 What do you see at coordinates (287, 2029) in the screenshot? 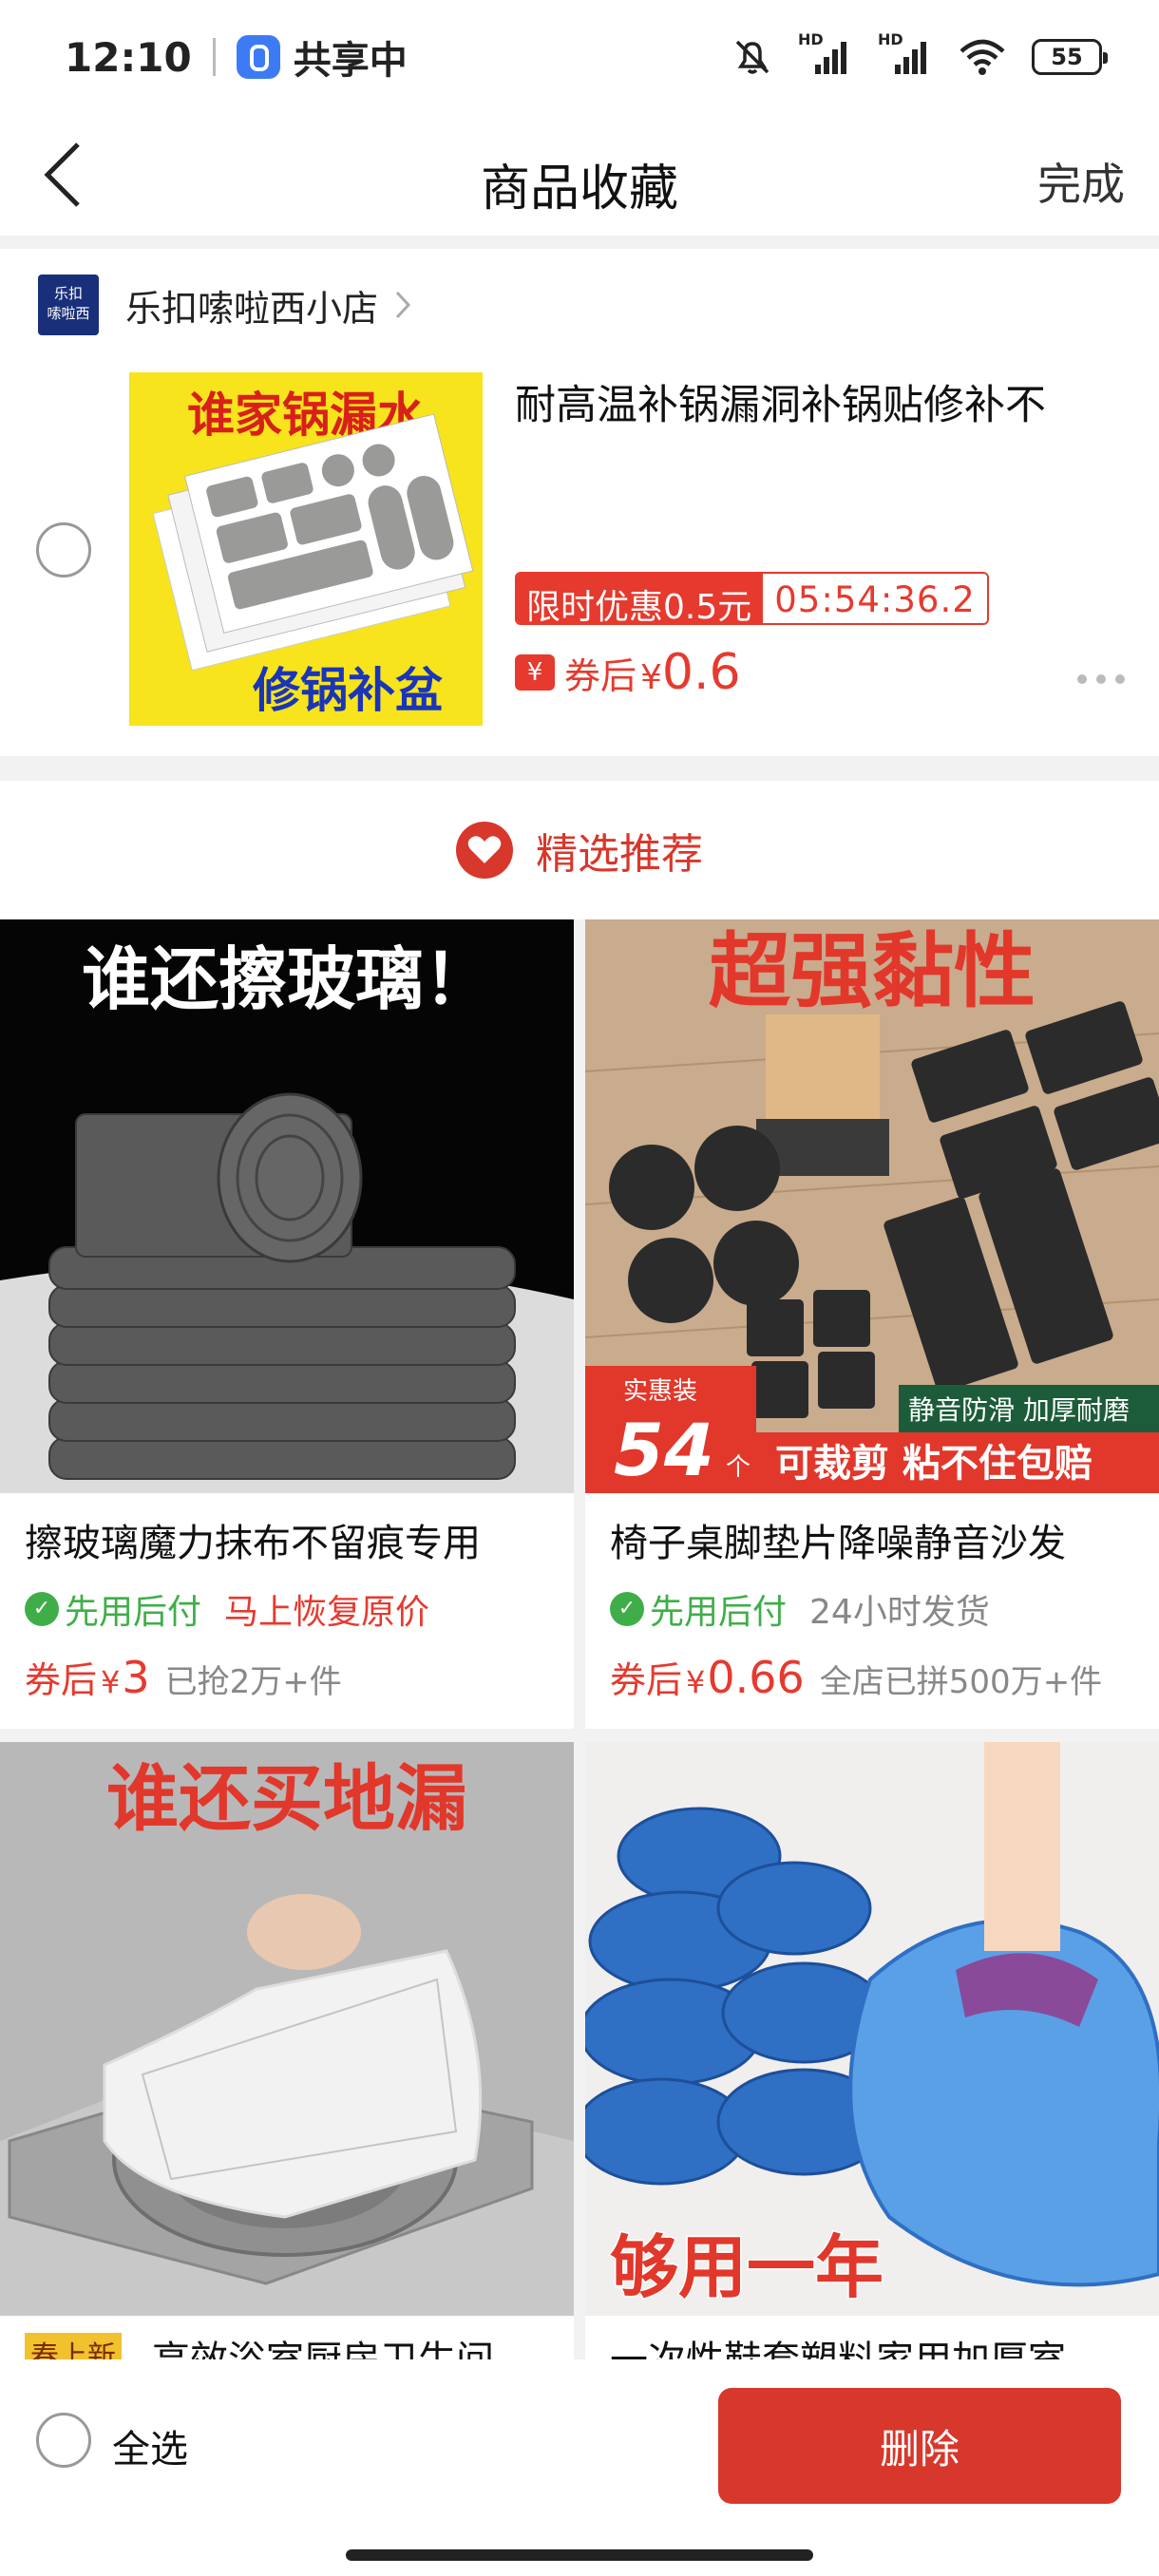
I see `product-image: 谁还买地漏` at bounding box center [287, 2029].